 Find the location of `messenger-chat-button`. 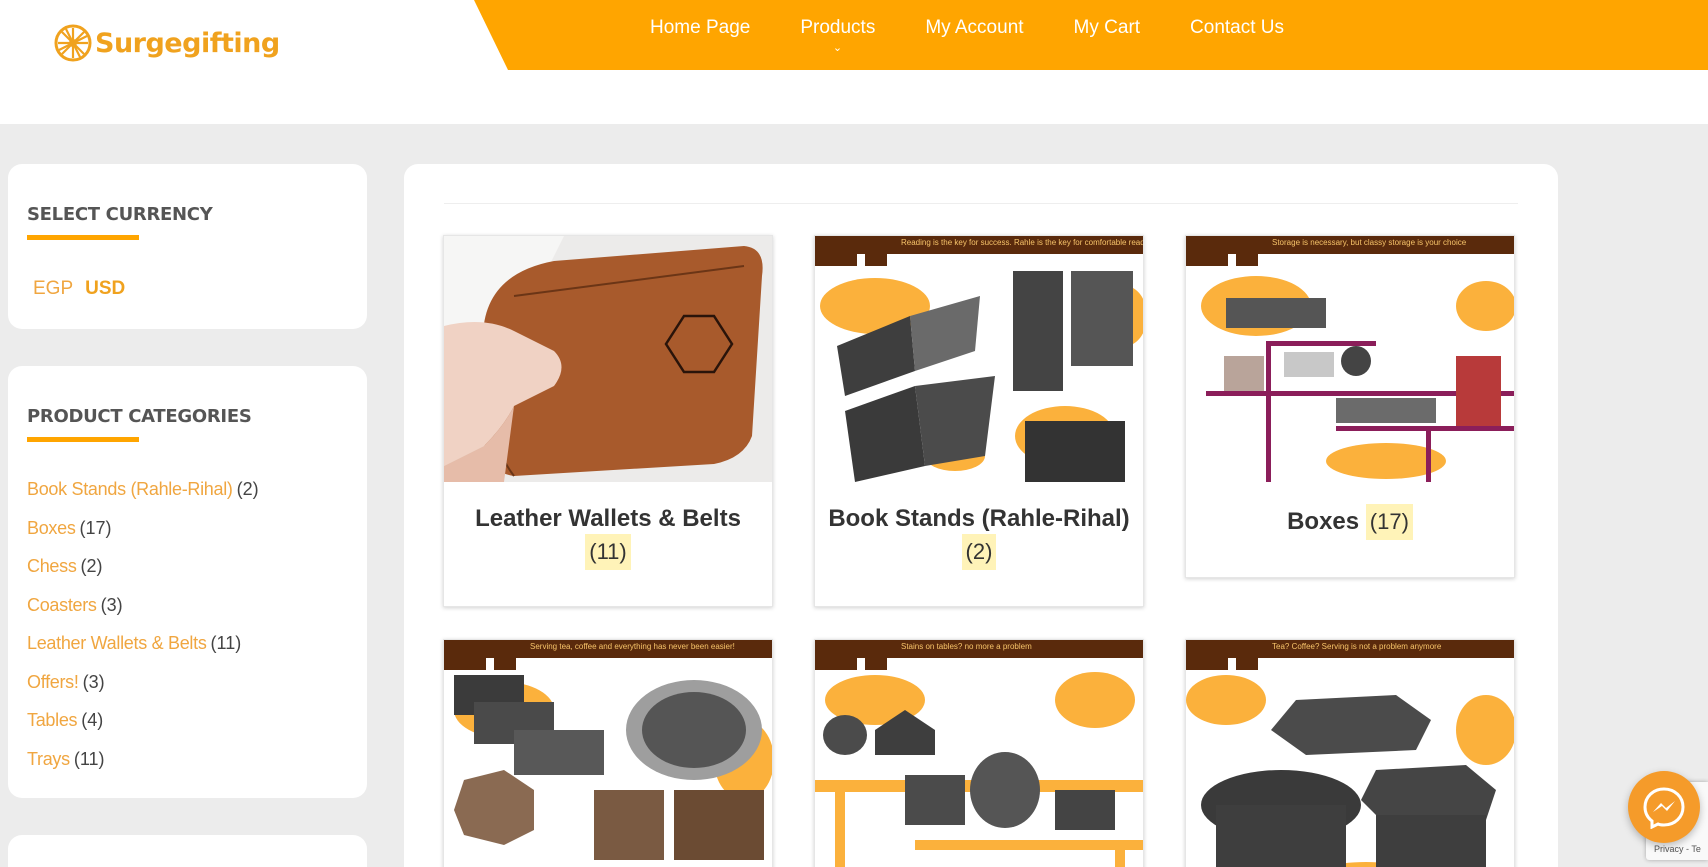

messenger-chat-button is located at coordinates (1664, 807).